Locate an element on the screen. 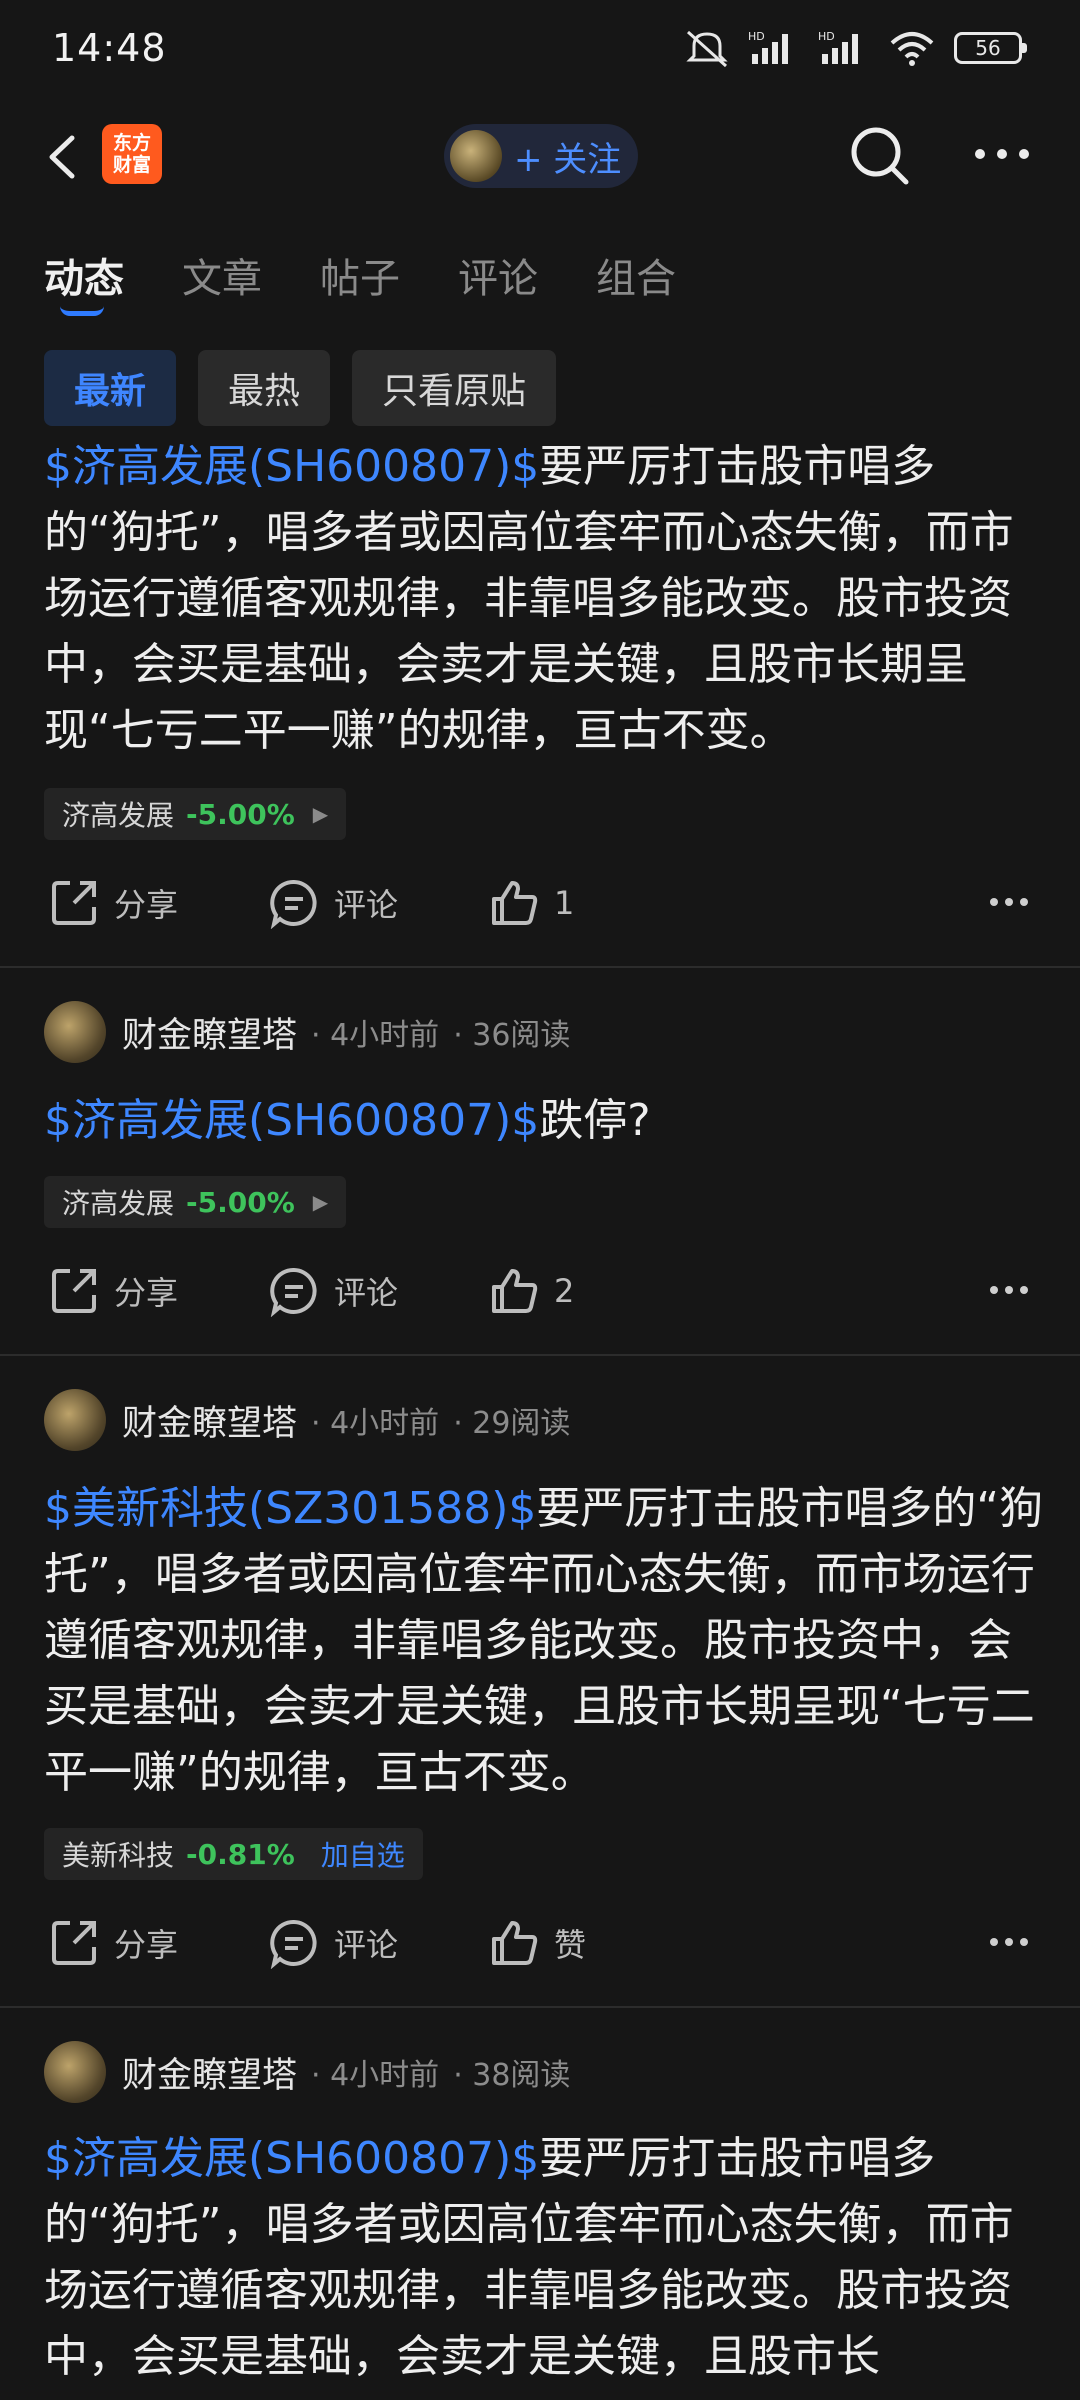 The image size is (1080, 2400). filter-original-only: 只看原贴 is located at coordinates (454, 388).